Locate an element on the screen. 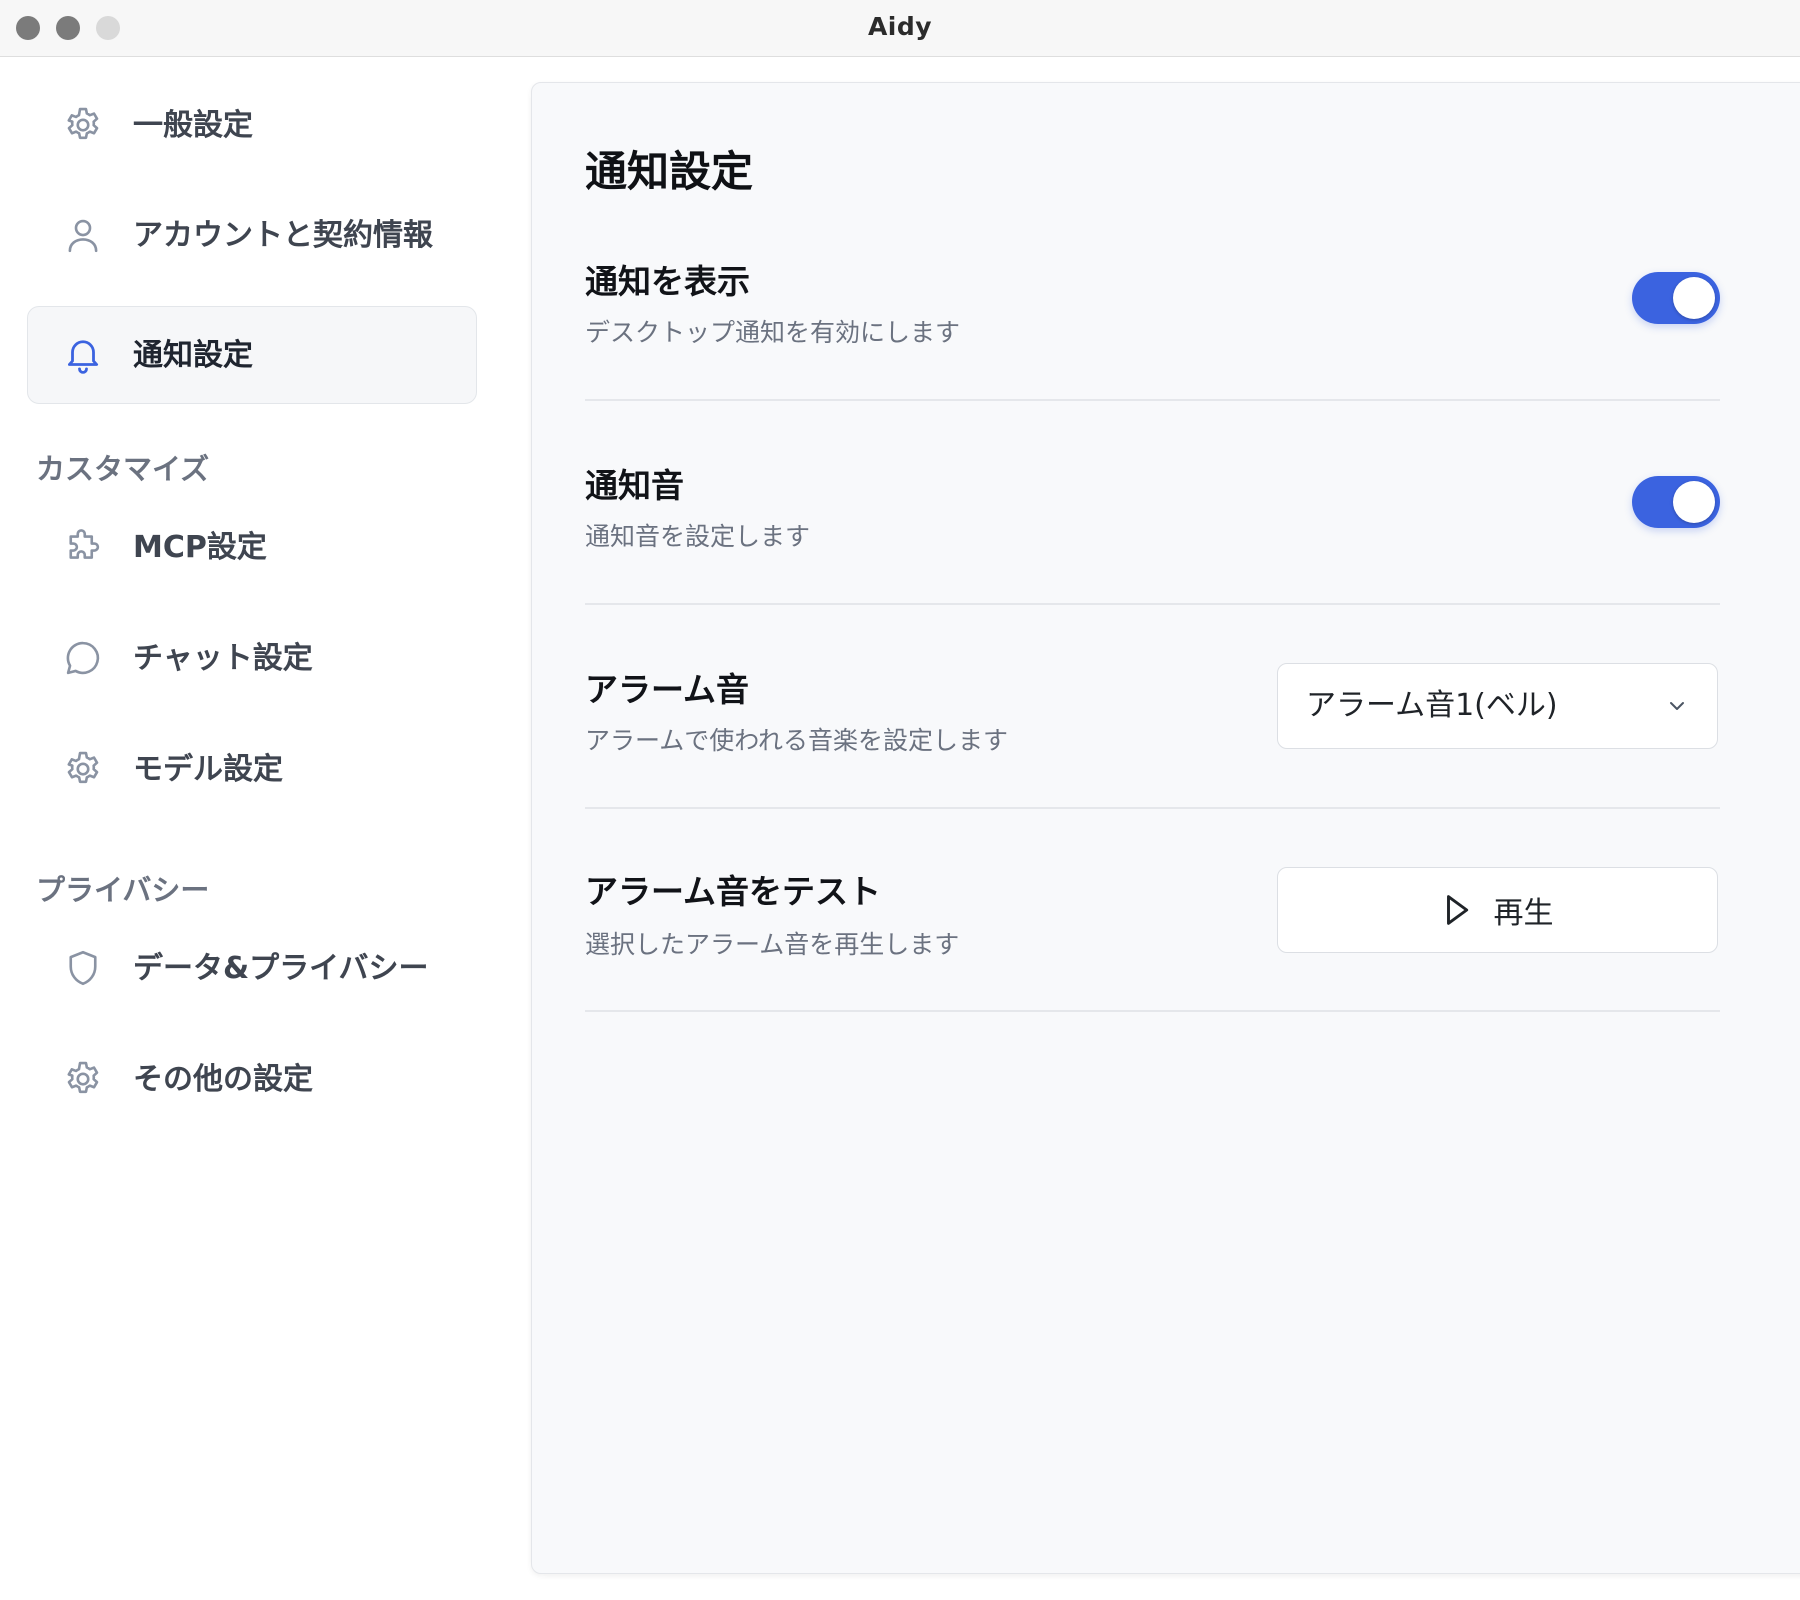 This screenshot has height=1600, width=1800. setting-description: 通知音を設定します is located at coordinates (698, 536).